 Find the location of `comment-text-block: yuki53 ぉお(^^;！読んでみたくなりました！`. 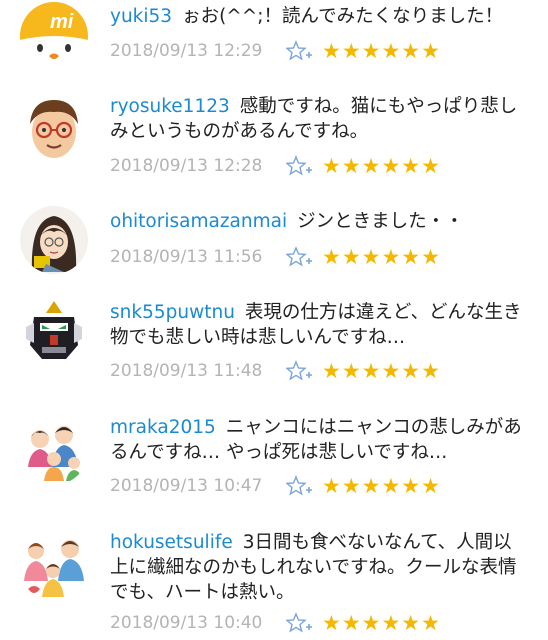

comment-text-block: yuki53 ぉお(^^;！読んでみたくなりました！ is located at coordinates (320, 16).